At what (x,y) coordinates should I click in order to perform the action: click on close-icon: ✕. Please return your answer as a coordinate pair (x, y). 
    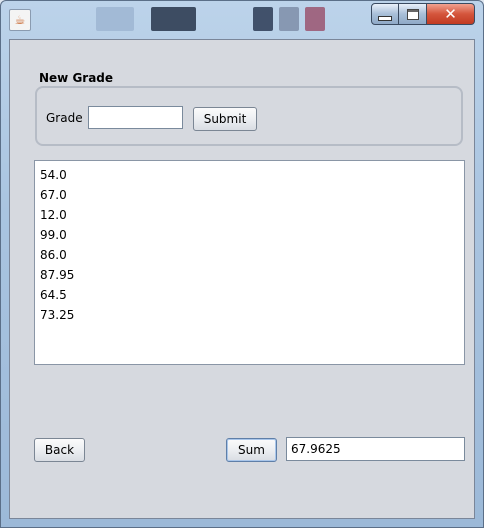
    Looking at the image, I should click on (450, 14).